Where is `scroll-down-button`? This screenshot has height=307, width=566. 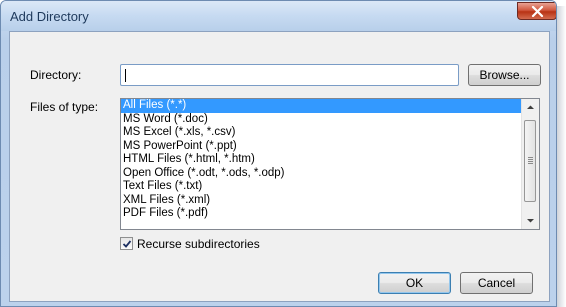
scroll-down-button is located at coordinates (530, 220).